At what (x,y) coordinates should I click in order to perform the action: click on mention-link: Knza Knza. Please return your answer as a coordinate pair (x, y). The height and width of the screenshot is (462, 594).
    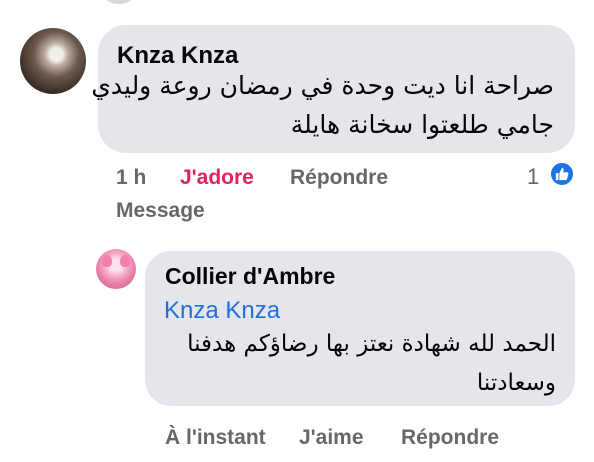
    Looking at the image, I should click on (222, 311).